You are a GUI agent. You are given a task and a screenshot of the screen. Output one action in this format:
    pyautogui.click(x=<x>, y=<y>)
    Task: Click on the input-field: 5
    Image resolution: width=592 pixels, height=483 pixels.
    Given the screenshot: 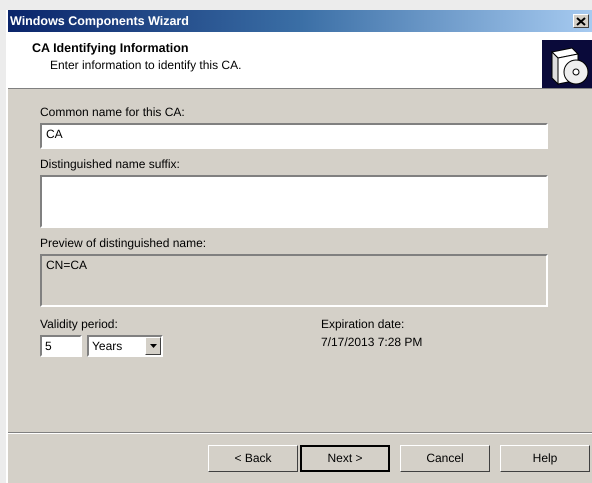 What is the action you would take?
    pyautogui.click(x=61, y=346)
    